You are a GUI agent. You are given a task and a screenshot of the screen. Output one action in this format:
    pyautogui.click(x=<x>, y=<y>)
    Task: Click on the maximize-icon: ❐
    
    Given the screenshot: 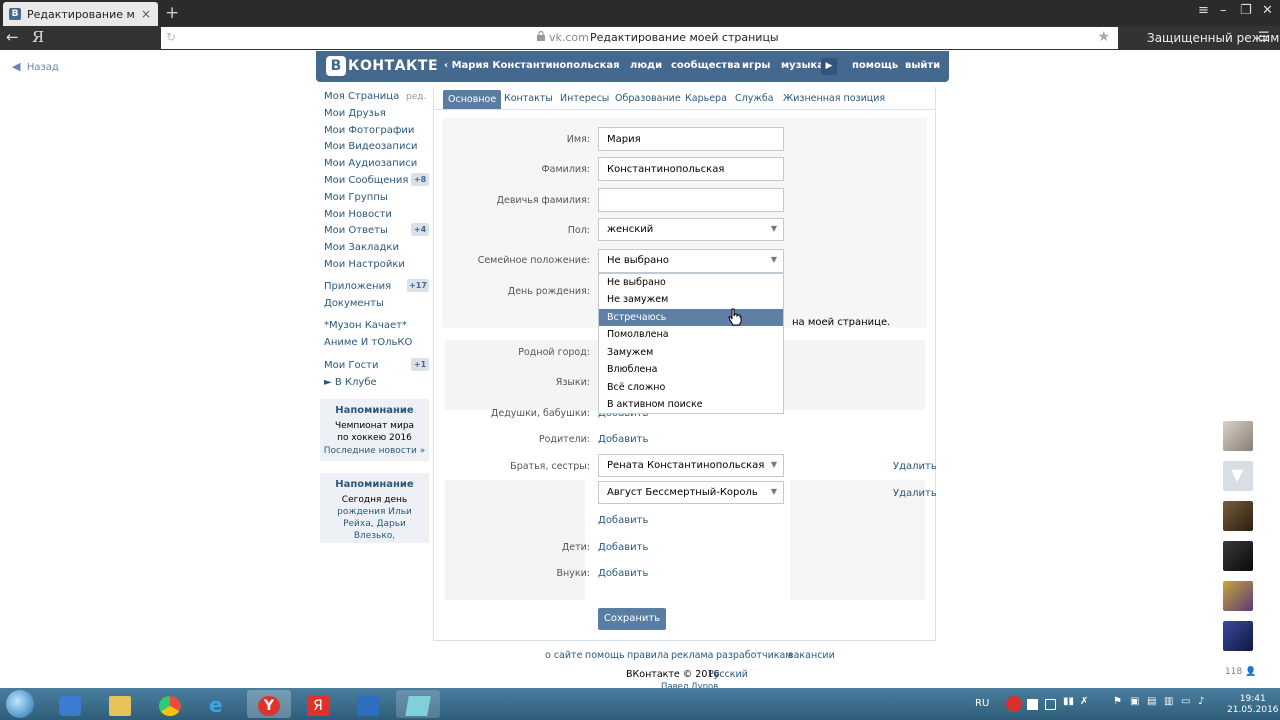 What is the action you would take?
    pyautogui.click(x=1246, y=10)
    